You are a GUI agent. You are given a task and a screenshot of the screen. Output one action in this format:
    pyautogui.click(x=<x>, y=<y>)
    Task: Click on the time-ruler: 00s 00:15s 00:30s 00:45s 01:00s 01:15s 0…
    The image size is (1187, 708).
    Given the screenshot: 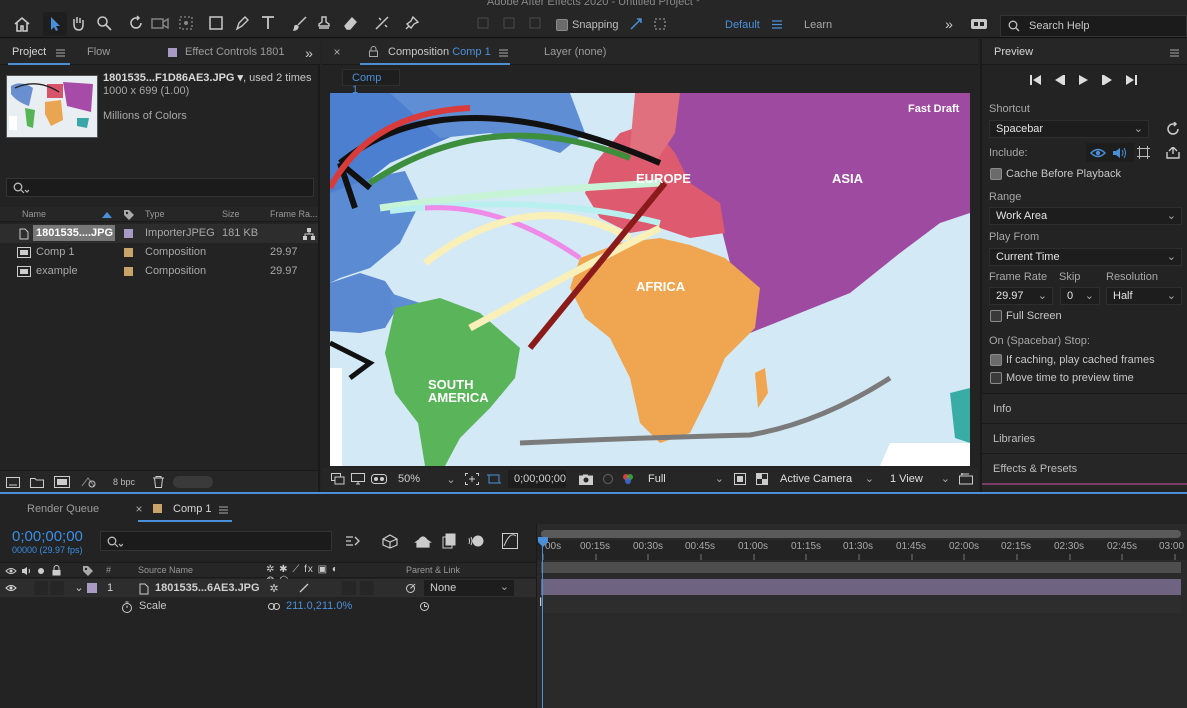 What is the action you would take?
    pyautogui.click(x=862, y=550)
    